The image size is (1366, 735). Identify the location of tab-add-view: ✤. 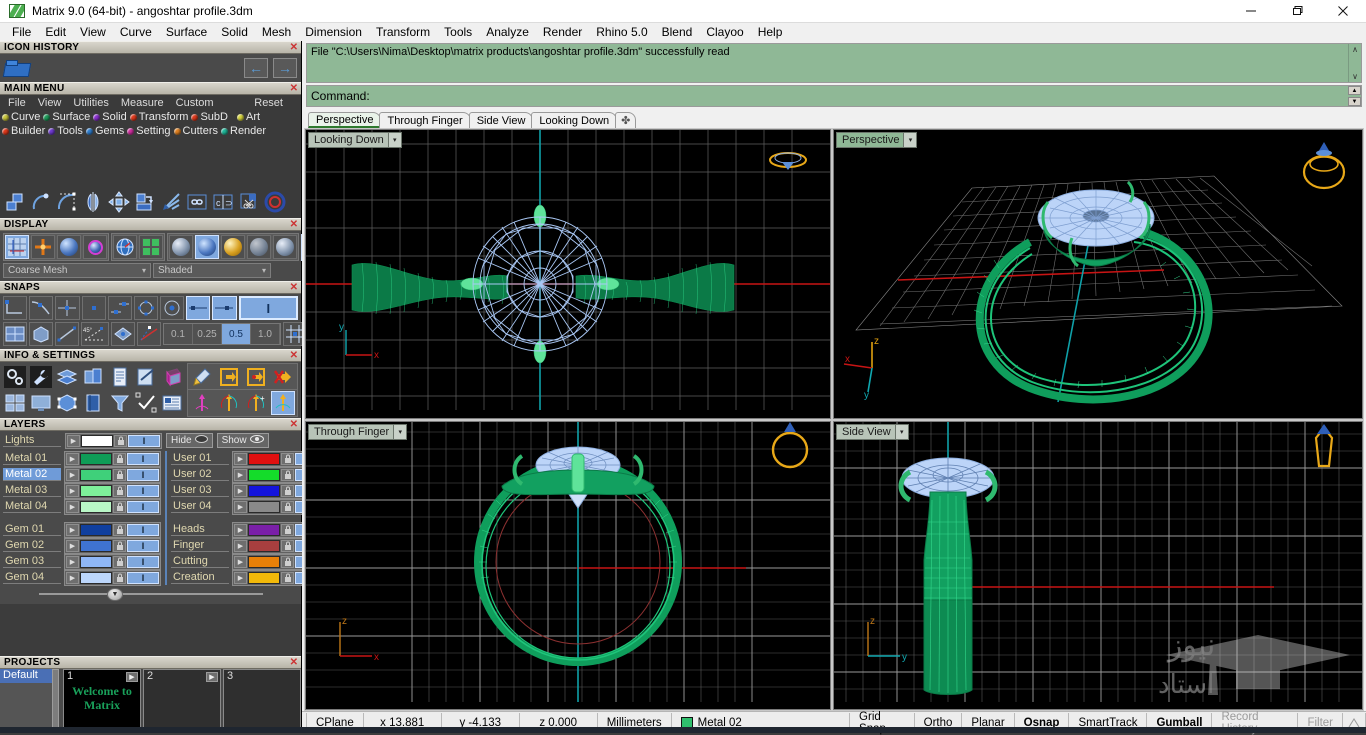
(626, 120).